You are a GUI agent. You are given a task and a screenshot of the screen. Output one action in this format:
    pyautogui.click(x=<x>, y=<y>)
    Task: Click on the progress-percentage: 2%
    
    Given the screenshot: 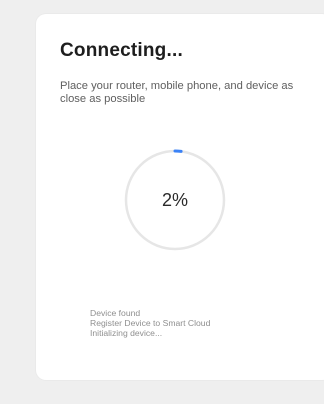 What is the action you would take?
    pyautogui.click(x=174, y=199)
    